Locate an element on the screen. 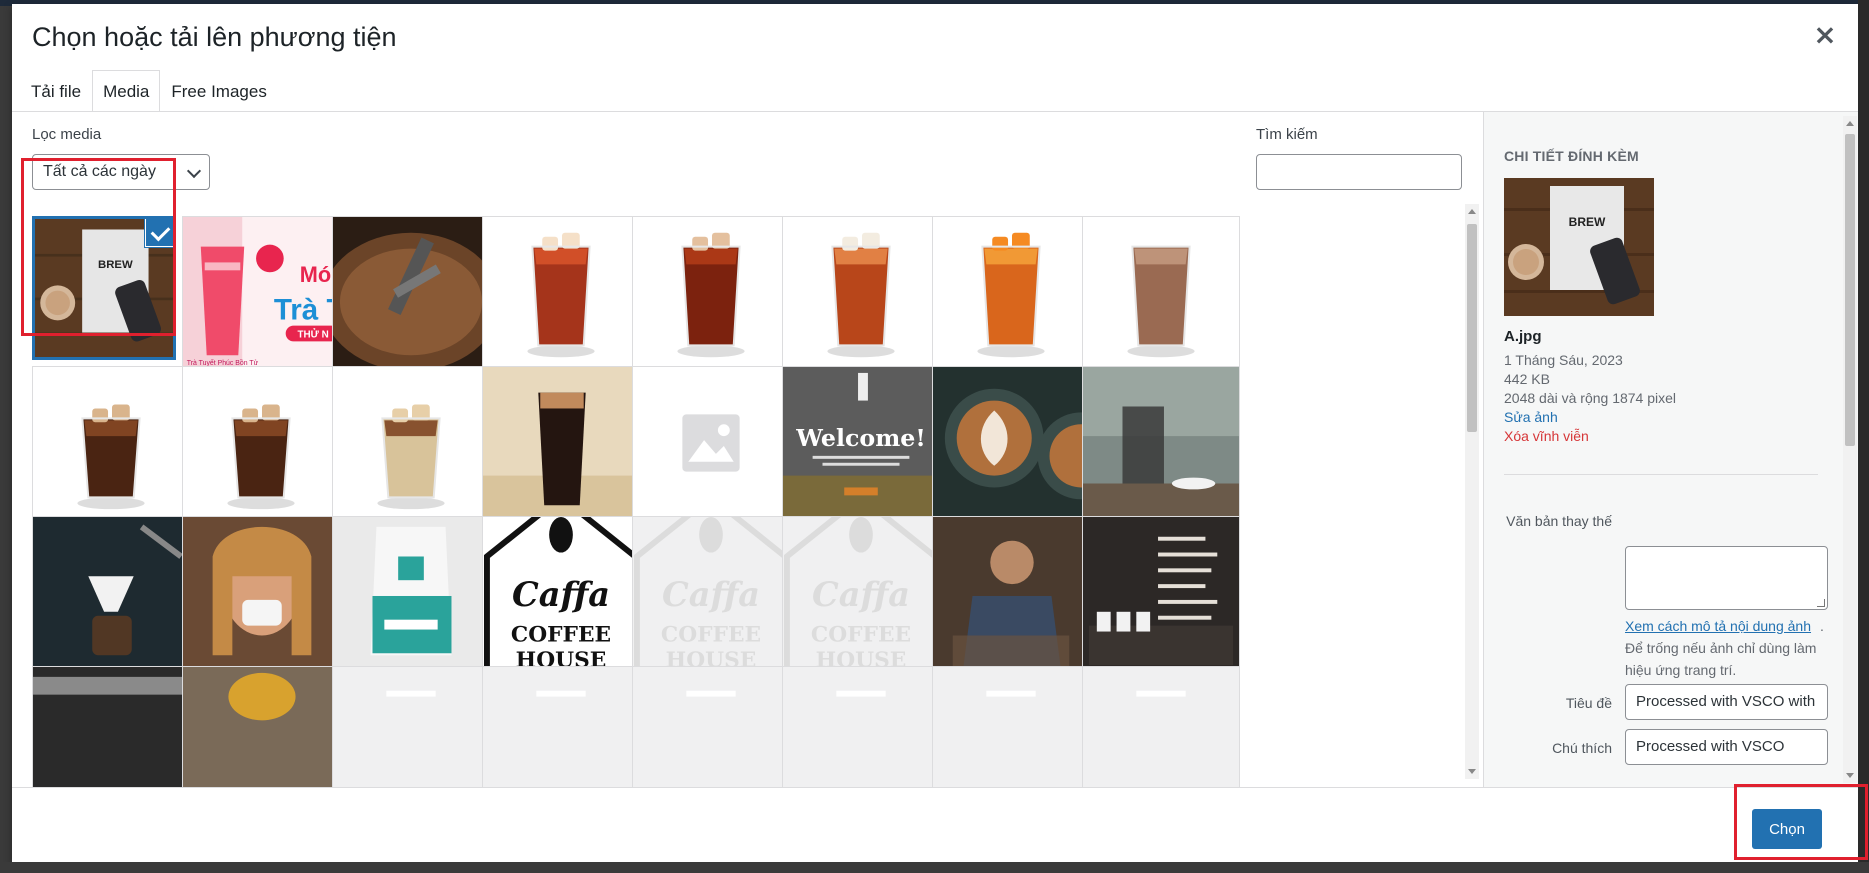  media-item-tra-trai-cay-banner: Mó Trà T THỬ N Trà Tuyết Phúc Bồn Tử is located at coordinates (261, 295).